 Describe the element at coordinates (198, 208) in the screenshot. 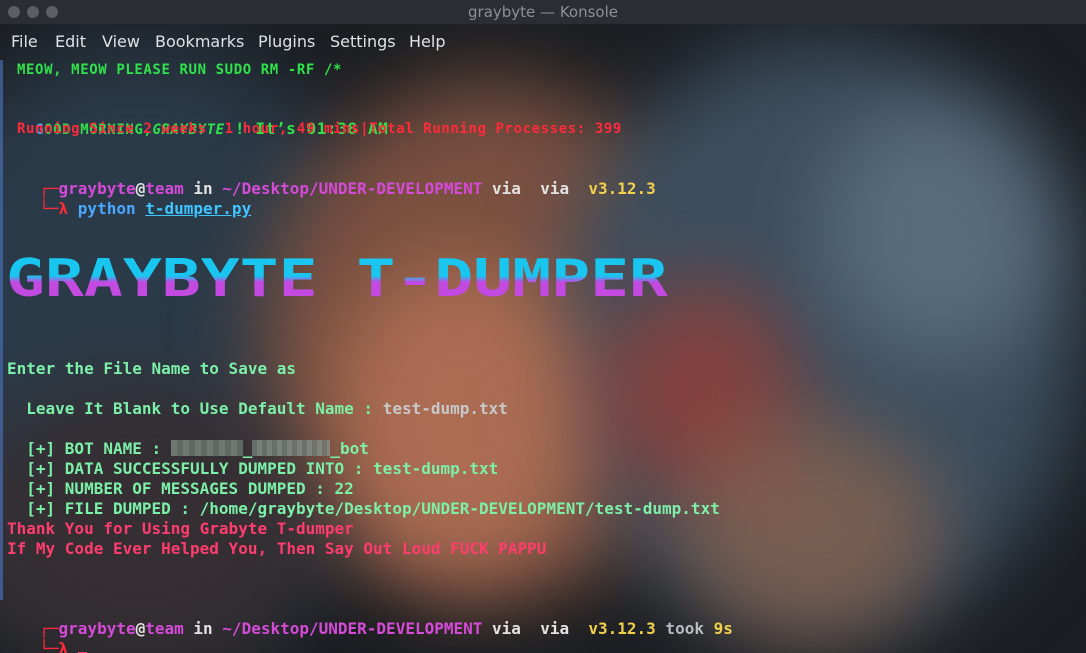

I see `command-argument-link: t-dumper.py` at that location.